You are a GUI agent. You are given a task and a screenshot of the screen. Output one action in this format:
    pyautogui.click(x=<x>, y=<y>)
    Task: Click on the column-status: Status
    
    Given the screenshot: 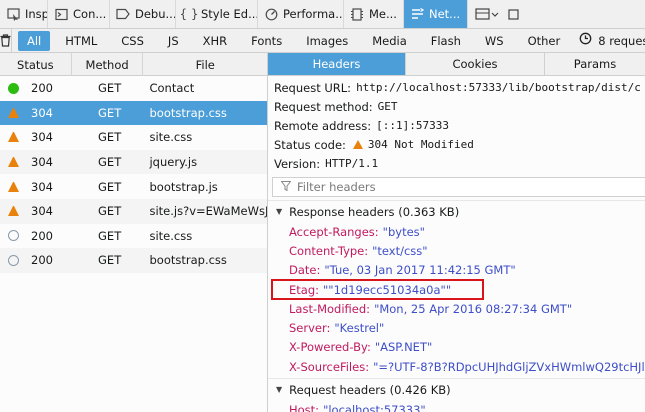 What is the action you would take?
    pyautogui.click(x=36, y=64)
    